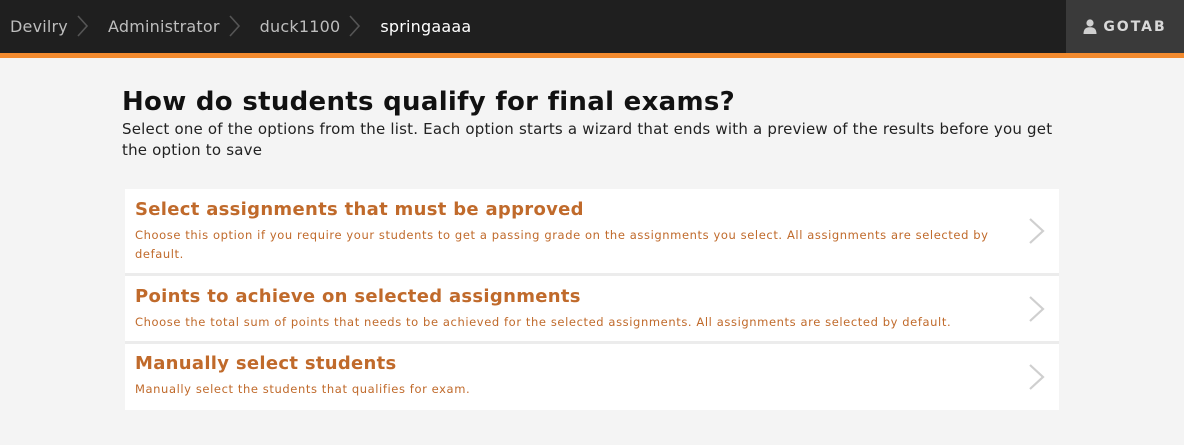 This screenshot has width=1184, height=445. I want to click on option-title: Select assignments that must be approved, so click(359, 209).